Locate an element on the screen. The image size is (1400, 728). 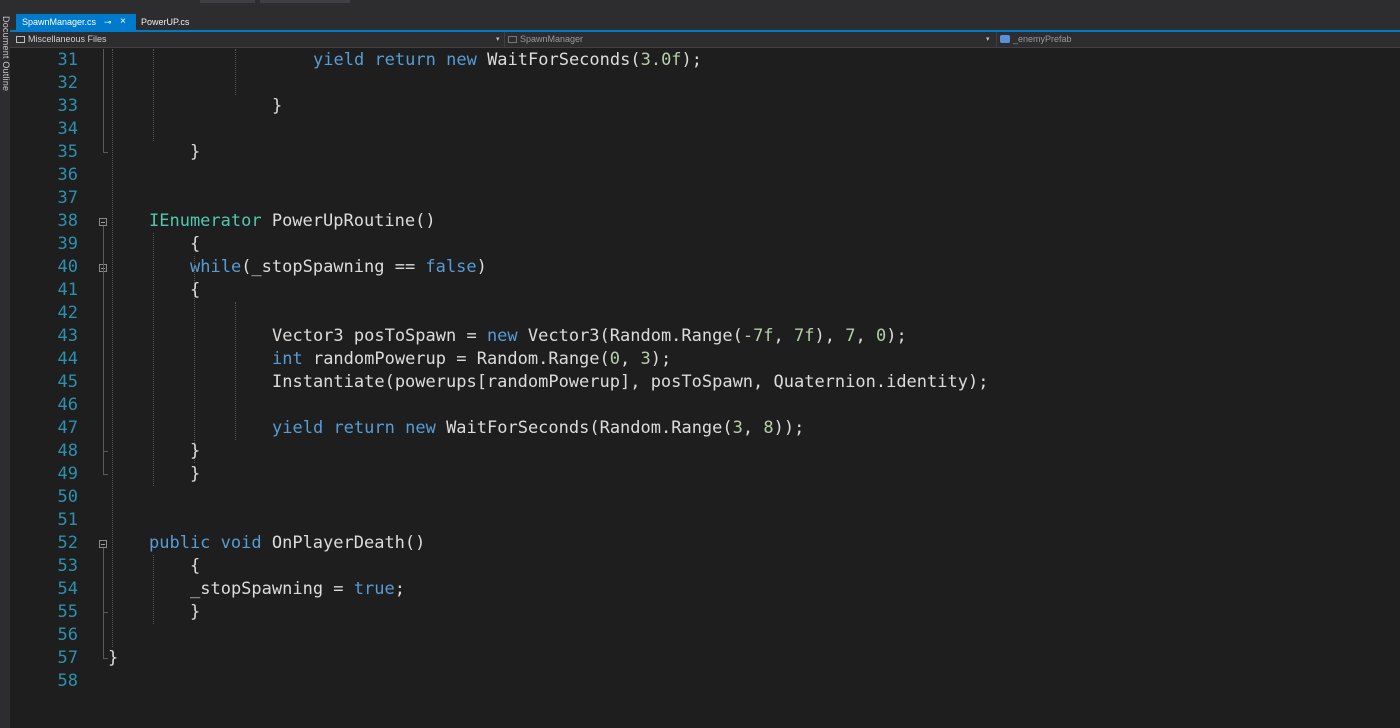
code-line: while(_stopSpawning == false) is located at coordinates (338, 267).